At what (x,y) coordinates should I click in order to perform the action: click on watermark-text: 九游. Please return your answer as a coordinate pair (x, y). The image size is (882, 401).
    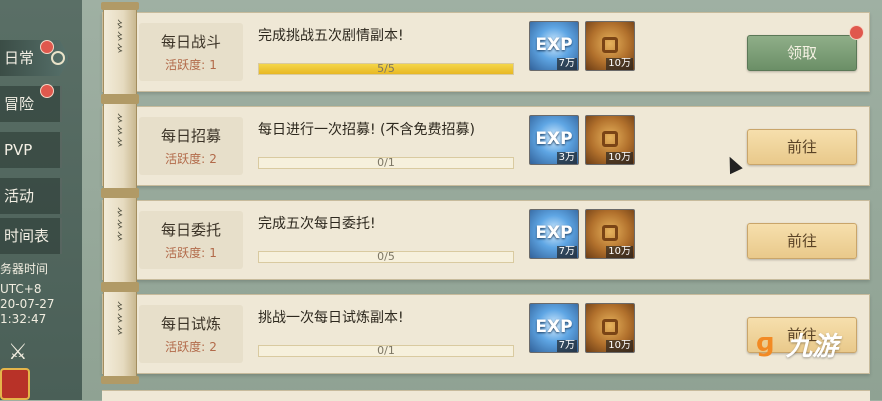
    Looking at the image, I should click on (812, 347).